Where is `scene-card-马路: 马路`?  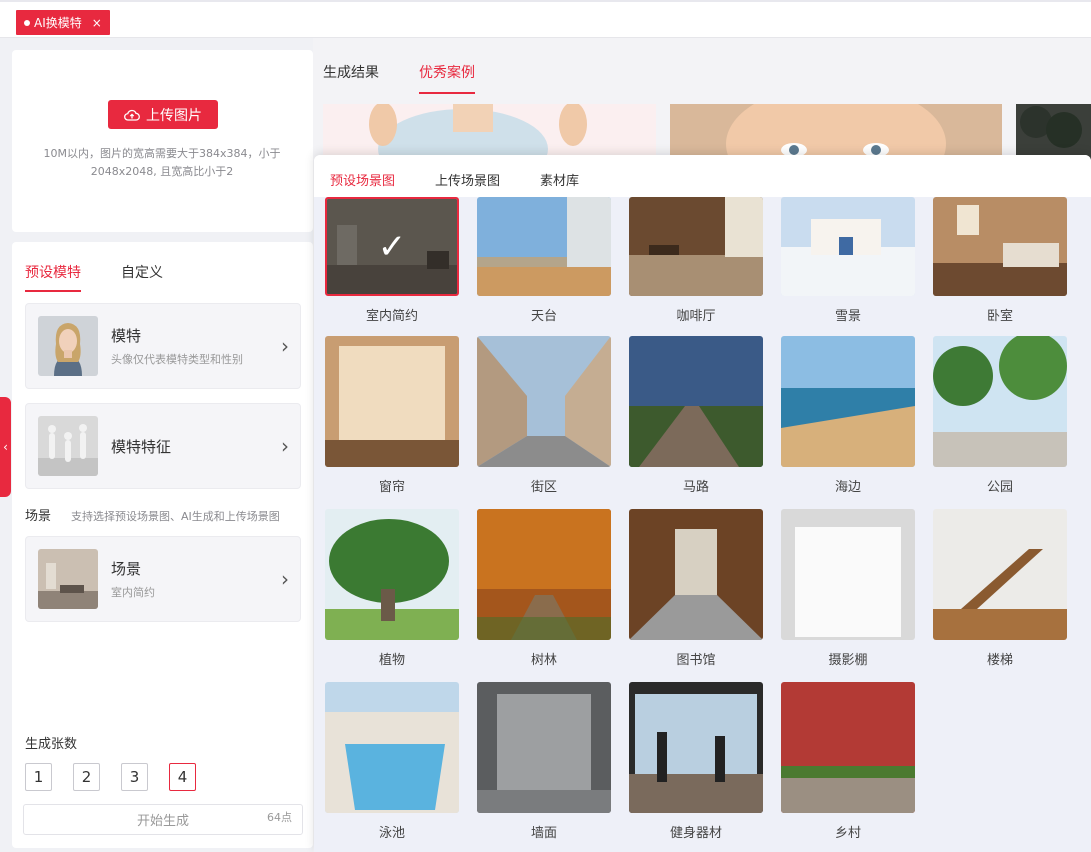 scene-card-马路: 马路 is located at coordinates (696, 415).